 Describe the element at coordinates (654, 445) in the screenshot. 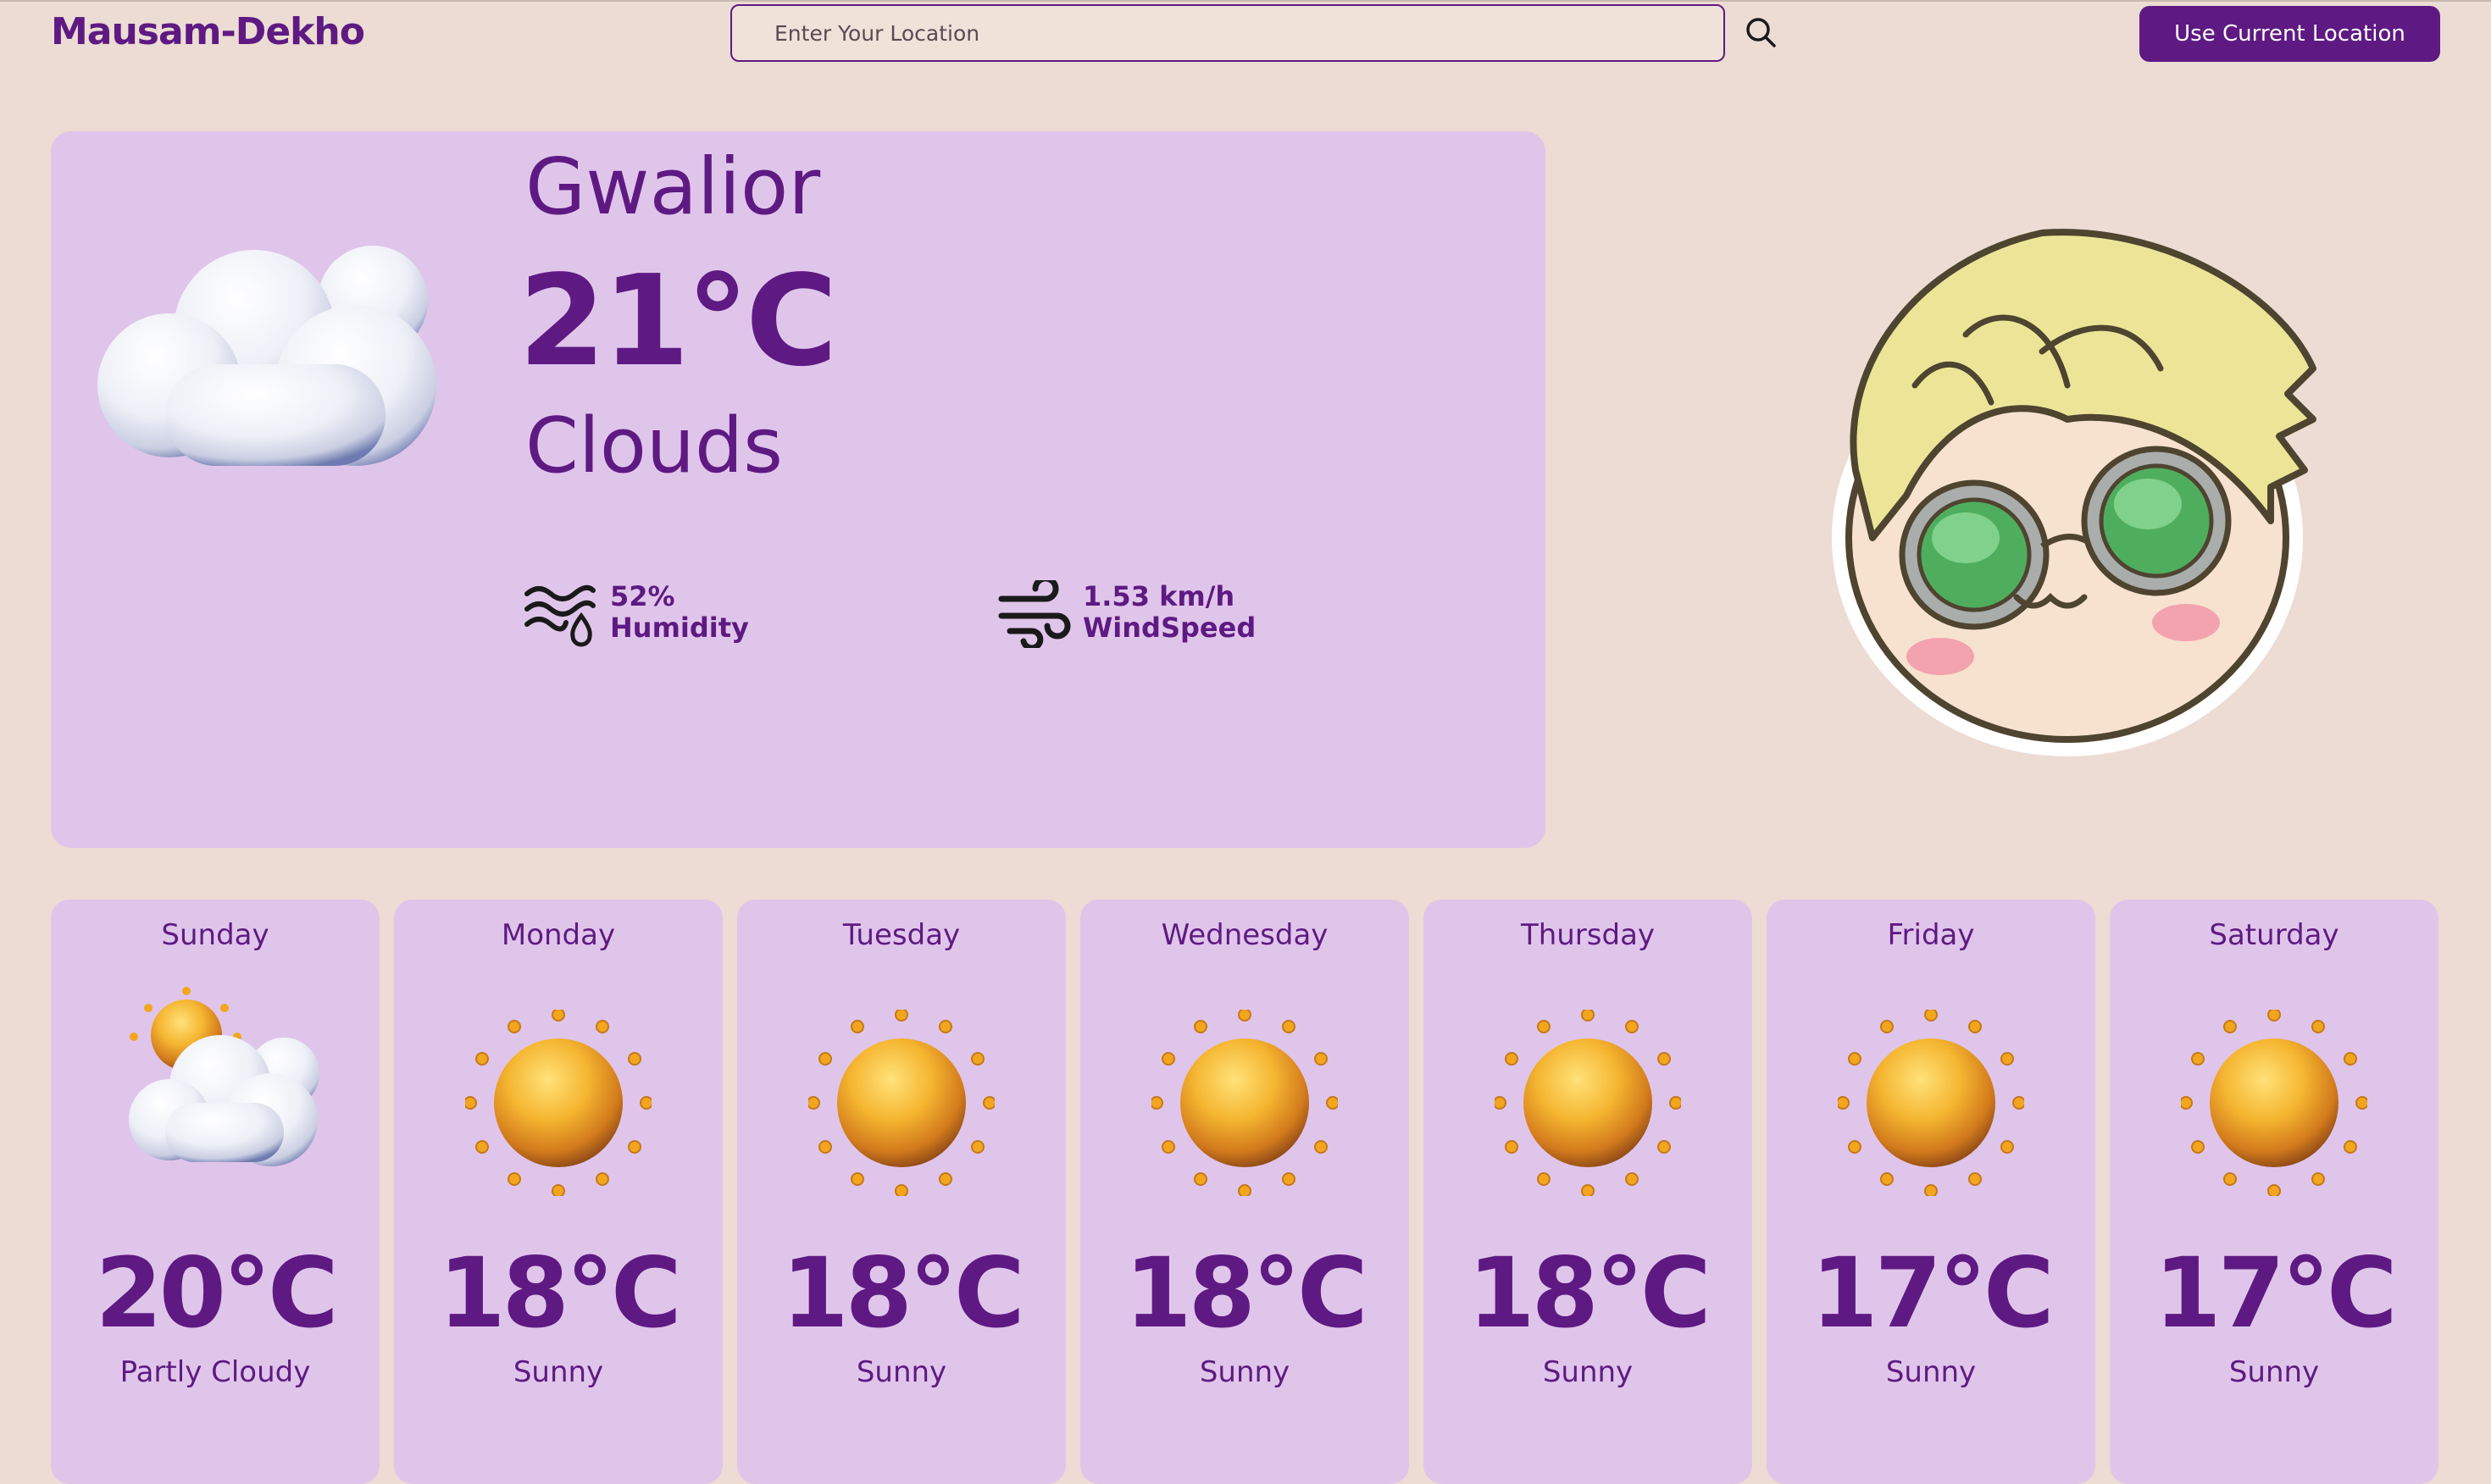

I see `current-condition: Clouds` at that location.